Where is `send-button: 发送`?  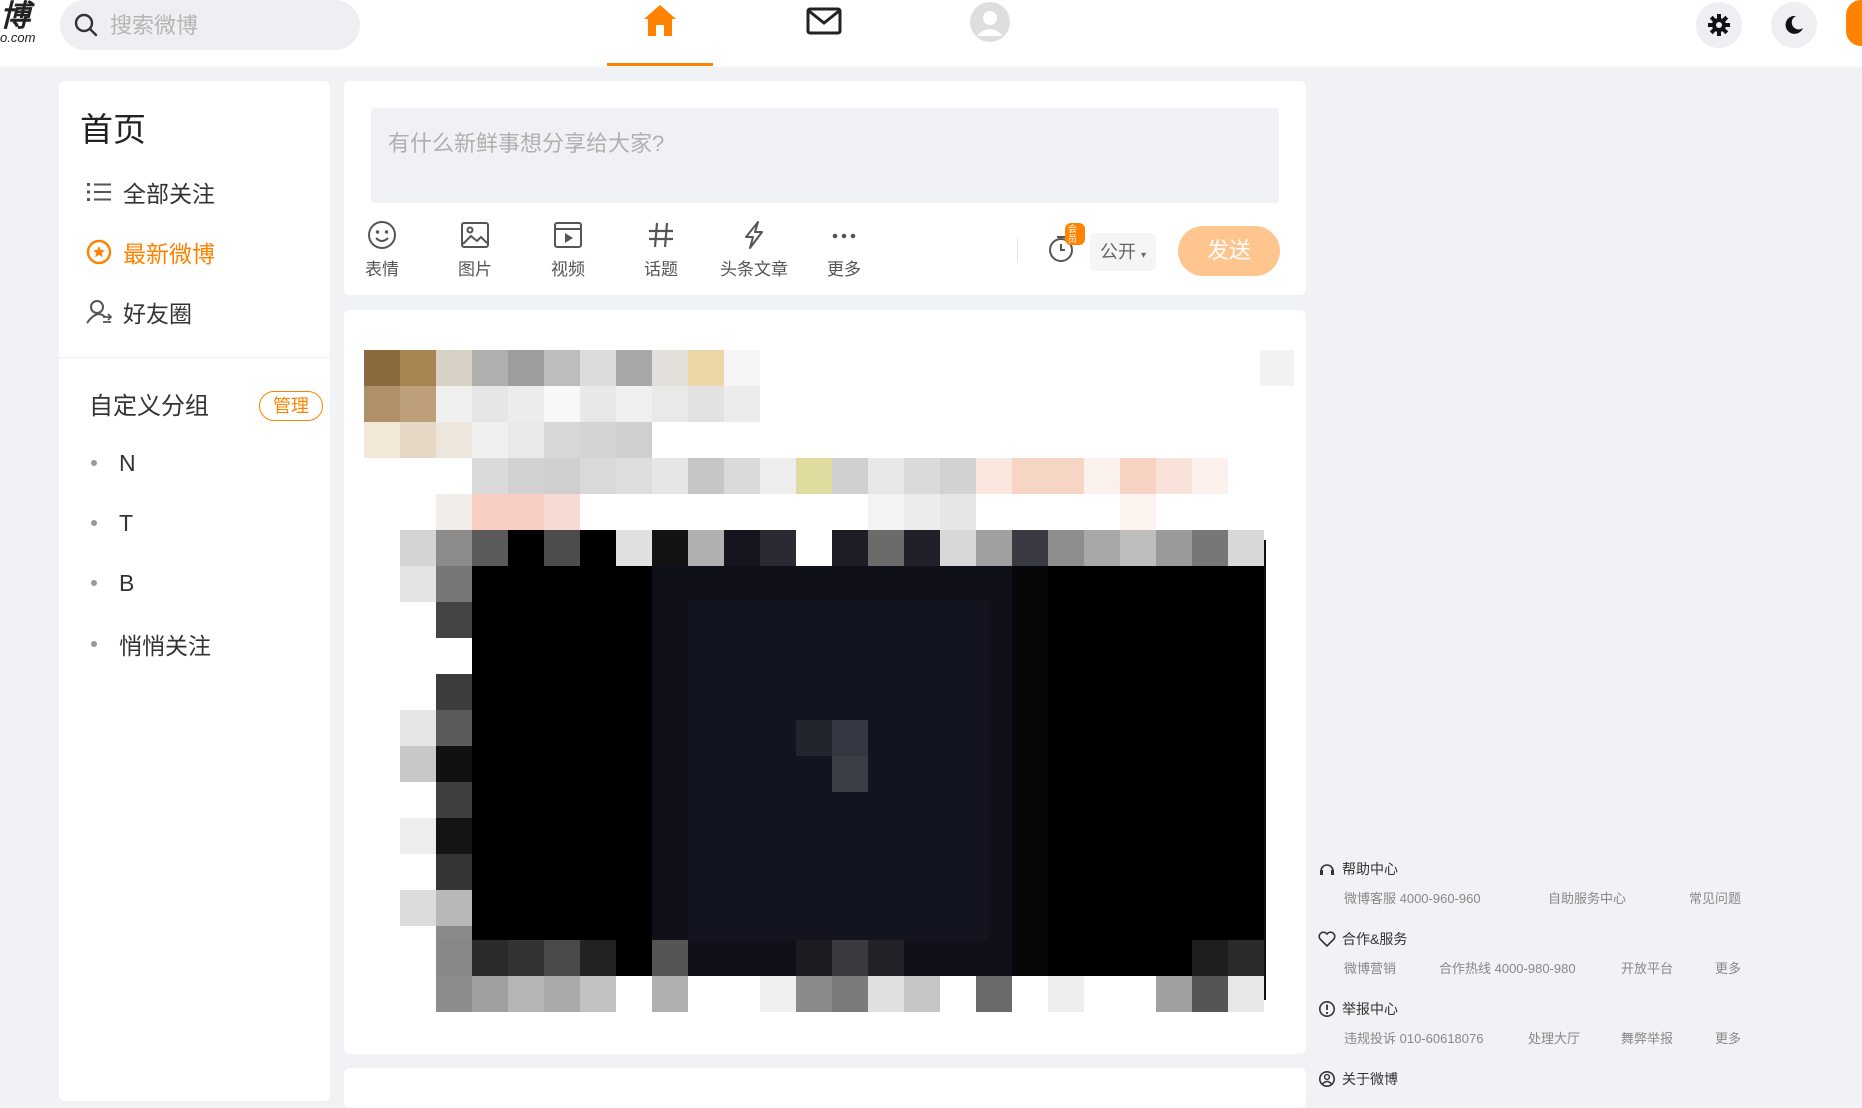
send-button: 发送 is located at coordinates (1229, 251).